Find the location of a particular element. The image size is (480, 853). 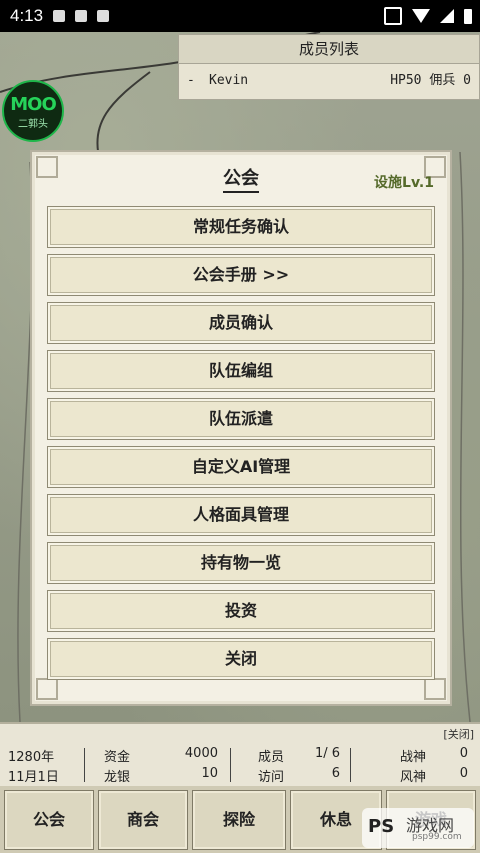

info-close-button: [关闭] is located at coordinates (458, 734).